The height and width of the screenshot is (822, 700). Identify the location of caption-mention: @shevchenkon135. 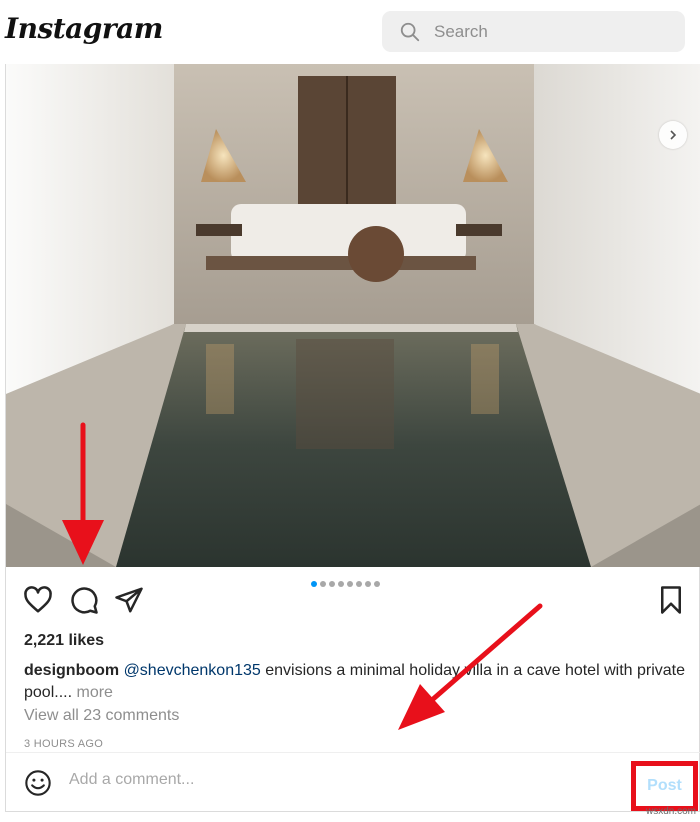
(192, 670).